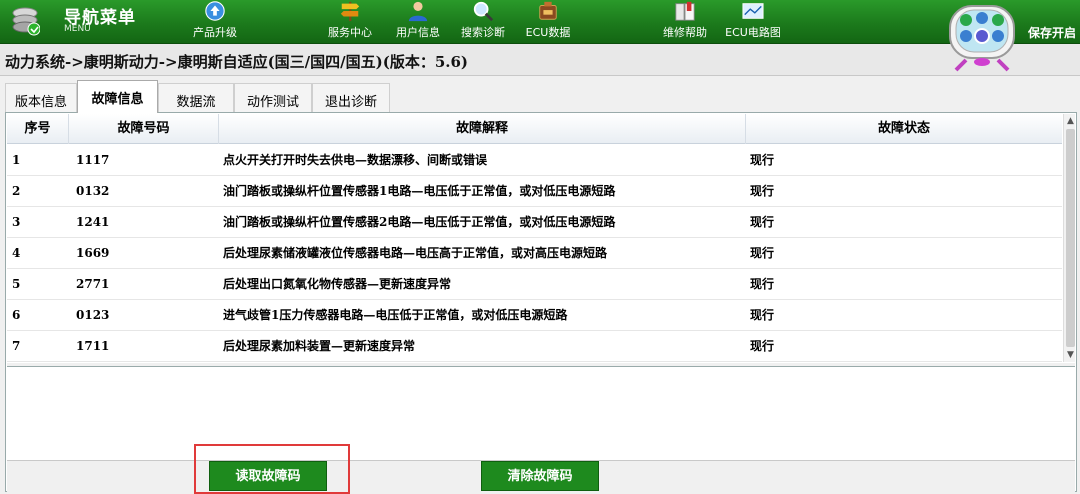  What do you see at coordinates (350, 32) in the screenshot?
I see `nav-item-label: 服务中心` at bounding box center [350, 32].